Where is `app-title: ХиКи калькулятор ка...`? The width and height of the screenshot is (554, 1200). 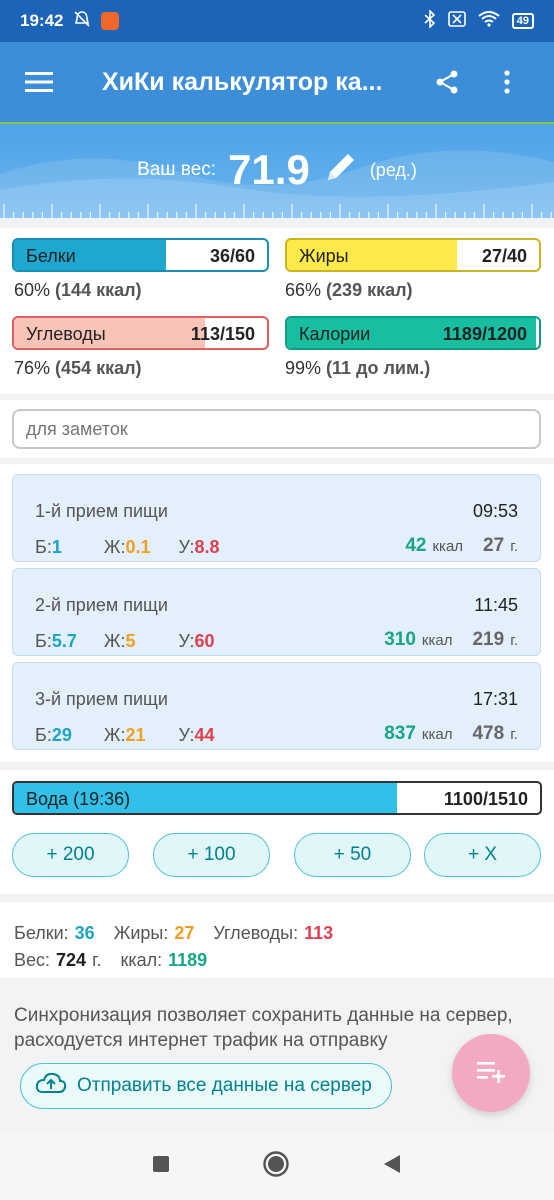 app-title: ХиКи калькулятор ка... is located at coordinates (242, 81).